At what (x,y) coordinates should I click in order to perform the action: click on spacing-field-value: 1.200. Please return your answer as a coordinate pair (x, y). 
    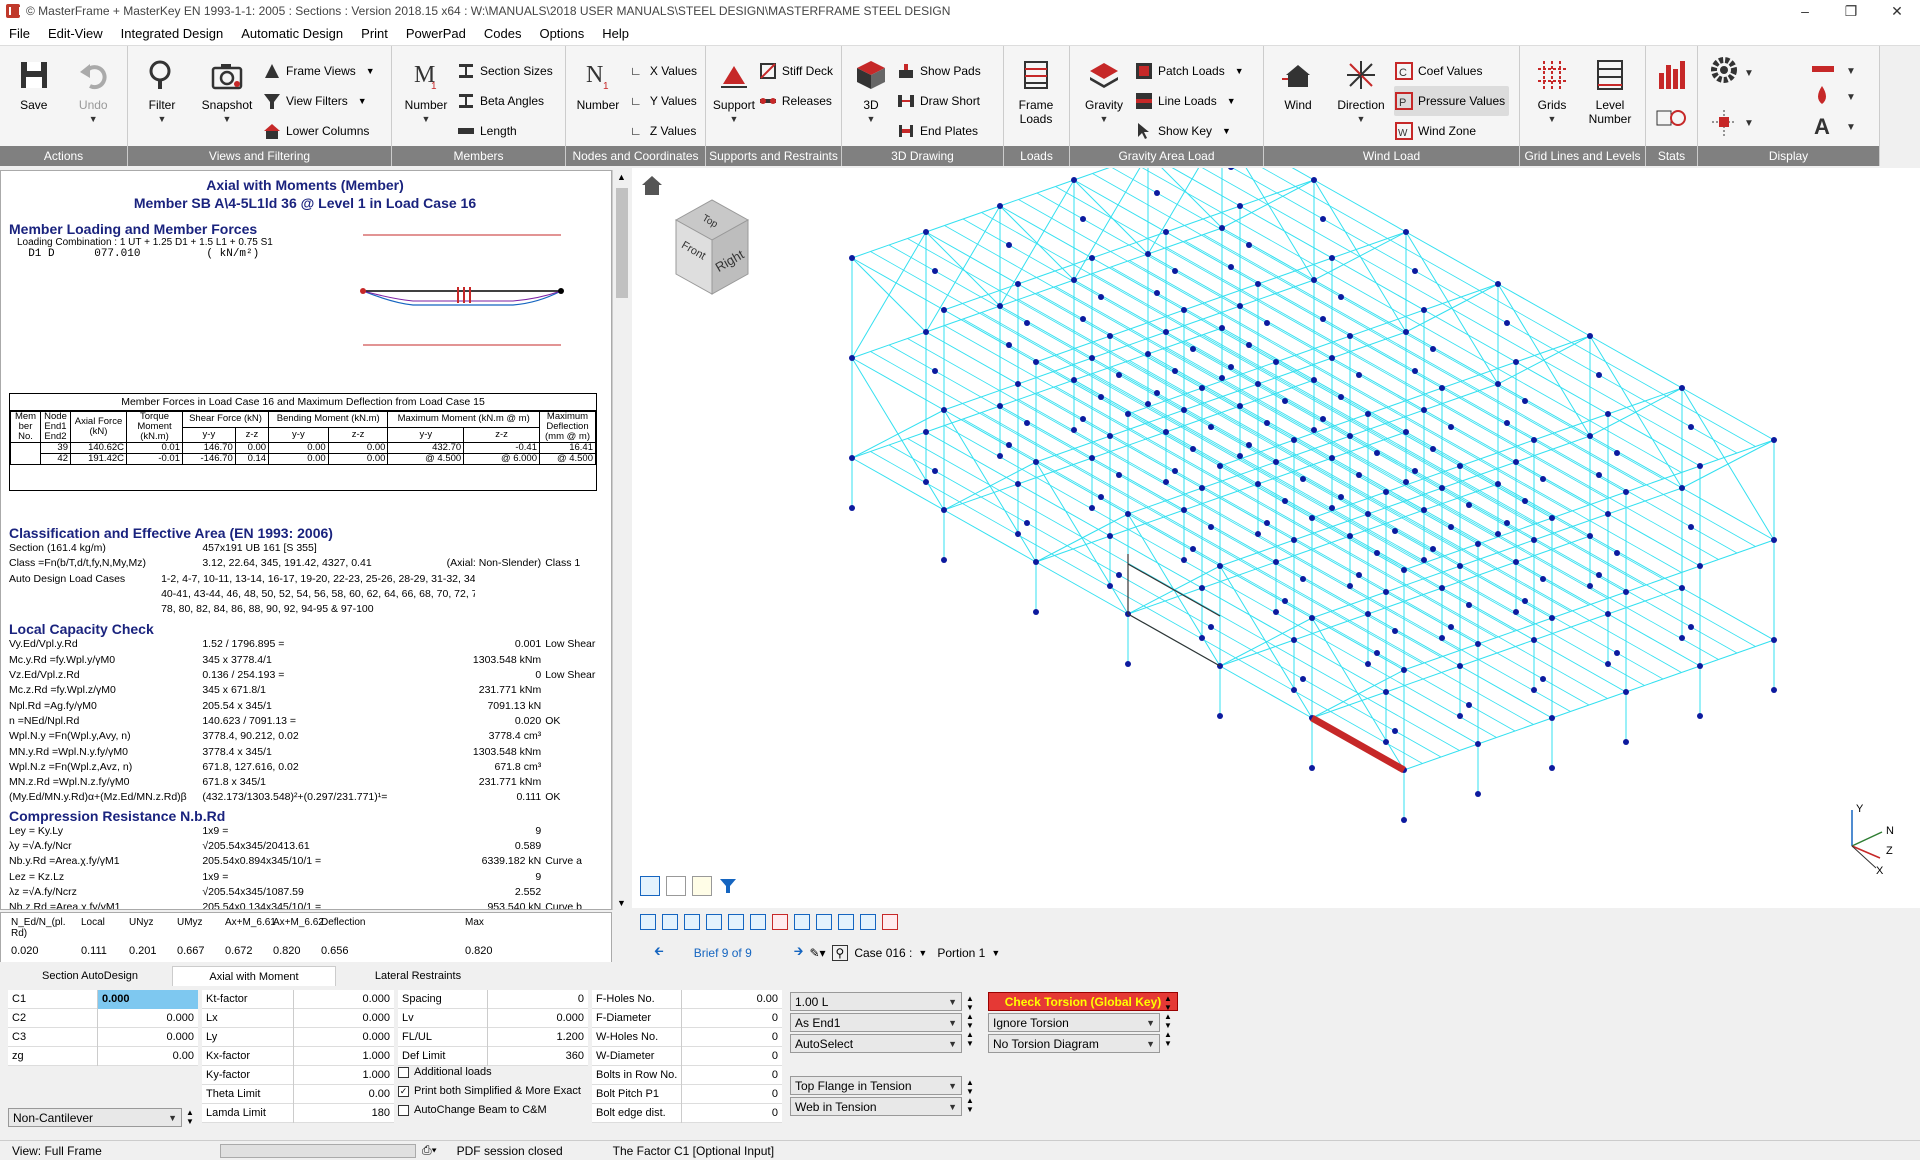
    Looking at the image, I should click on (538, 1037).